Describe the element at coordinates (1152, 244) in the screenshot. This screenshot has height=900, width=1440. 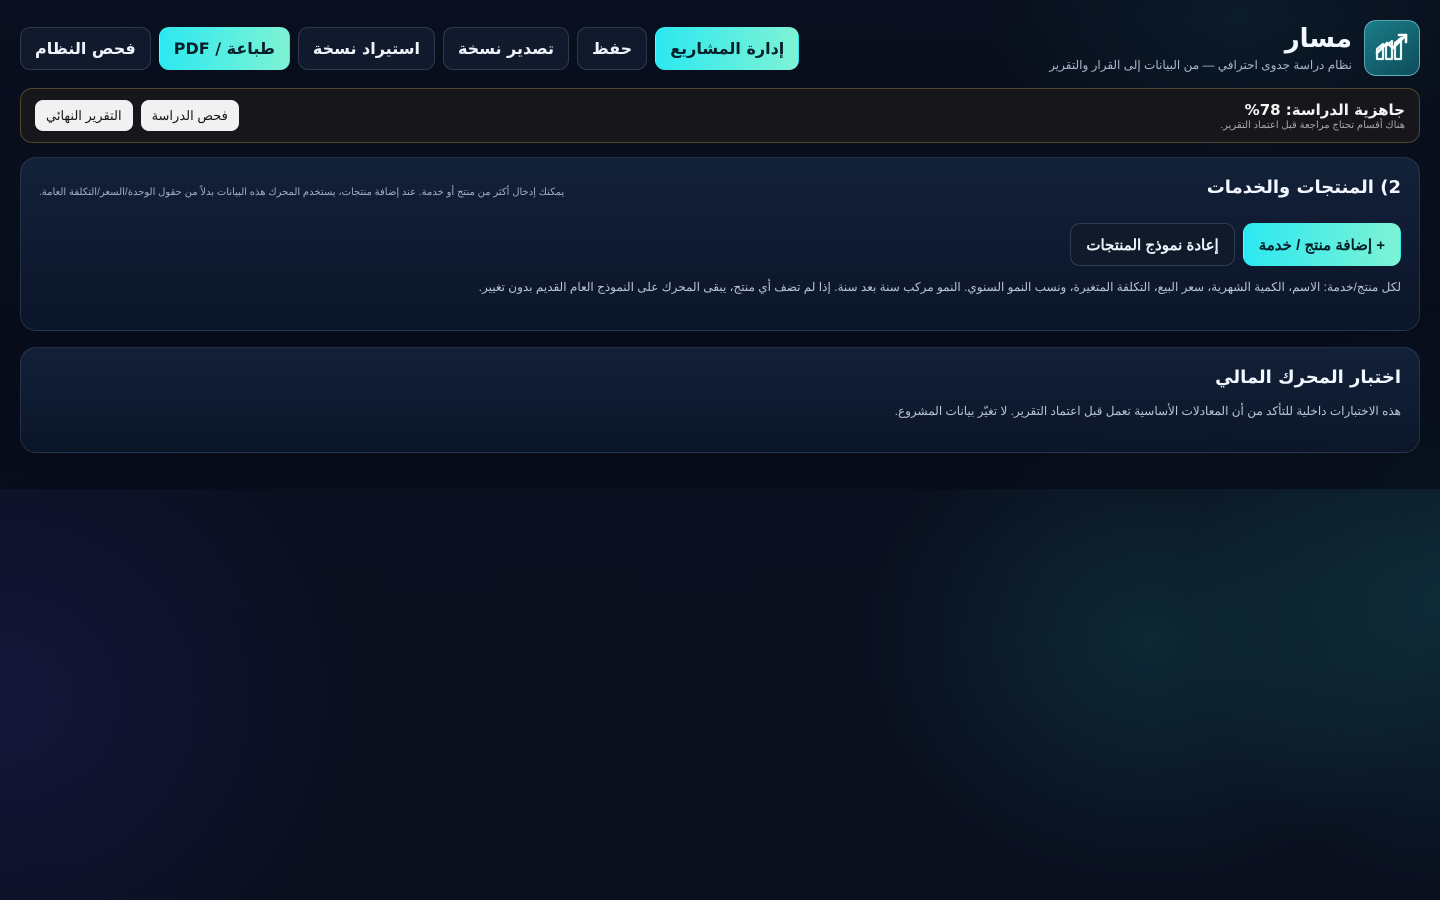
I see `reset-products-button: إعادة نموذج المنتجات` at that location.